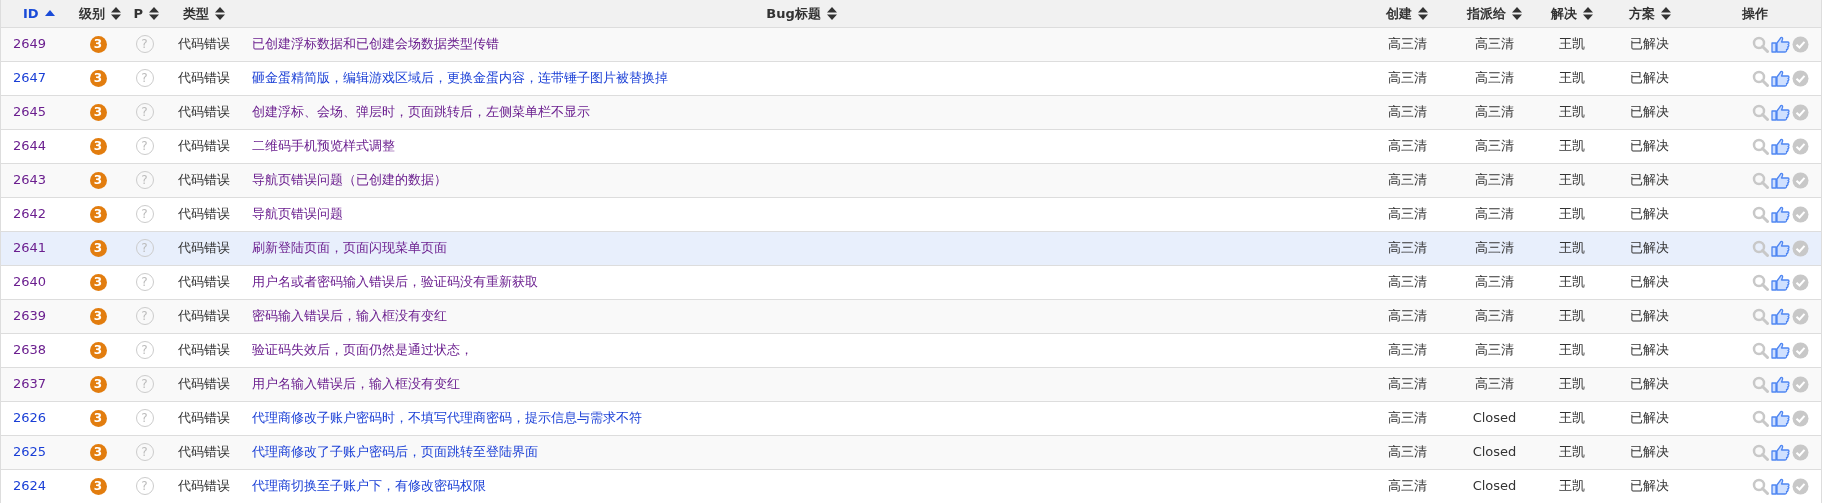  I want to click on bug-title-link: 代理商修改子账户密码时，不填写代理商密码，提示信息与需求不符, so click(446, 418).